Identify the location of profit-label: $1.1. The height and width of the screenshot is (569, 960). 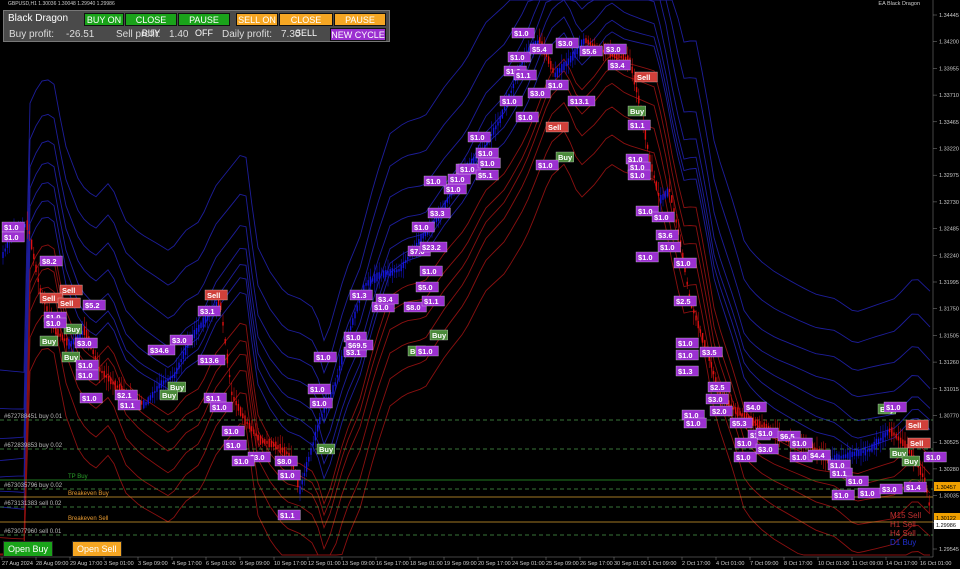
(433, 301).